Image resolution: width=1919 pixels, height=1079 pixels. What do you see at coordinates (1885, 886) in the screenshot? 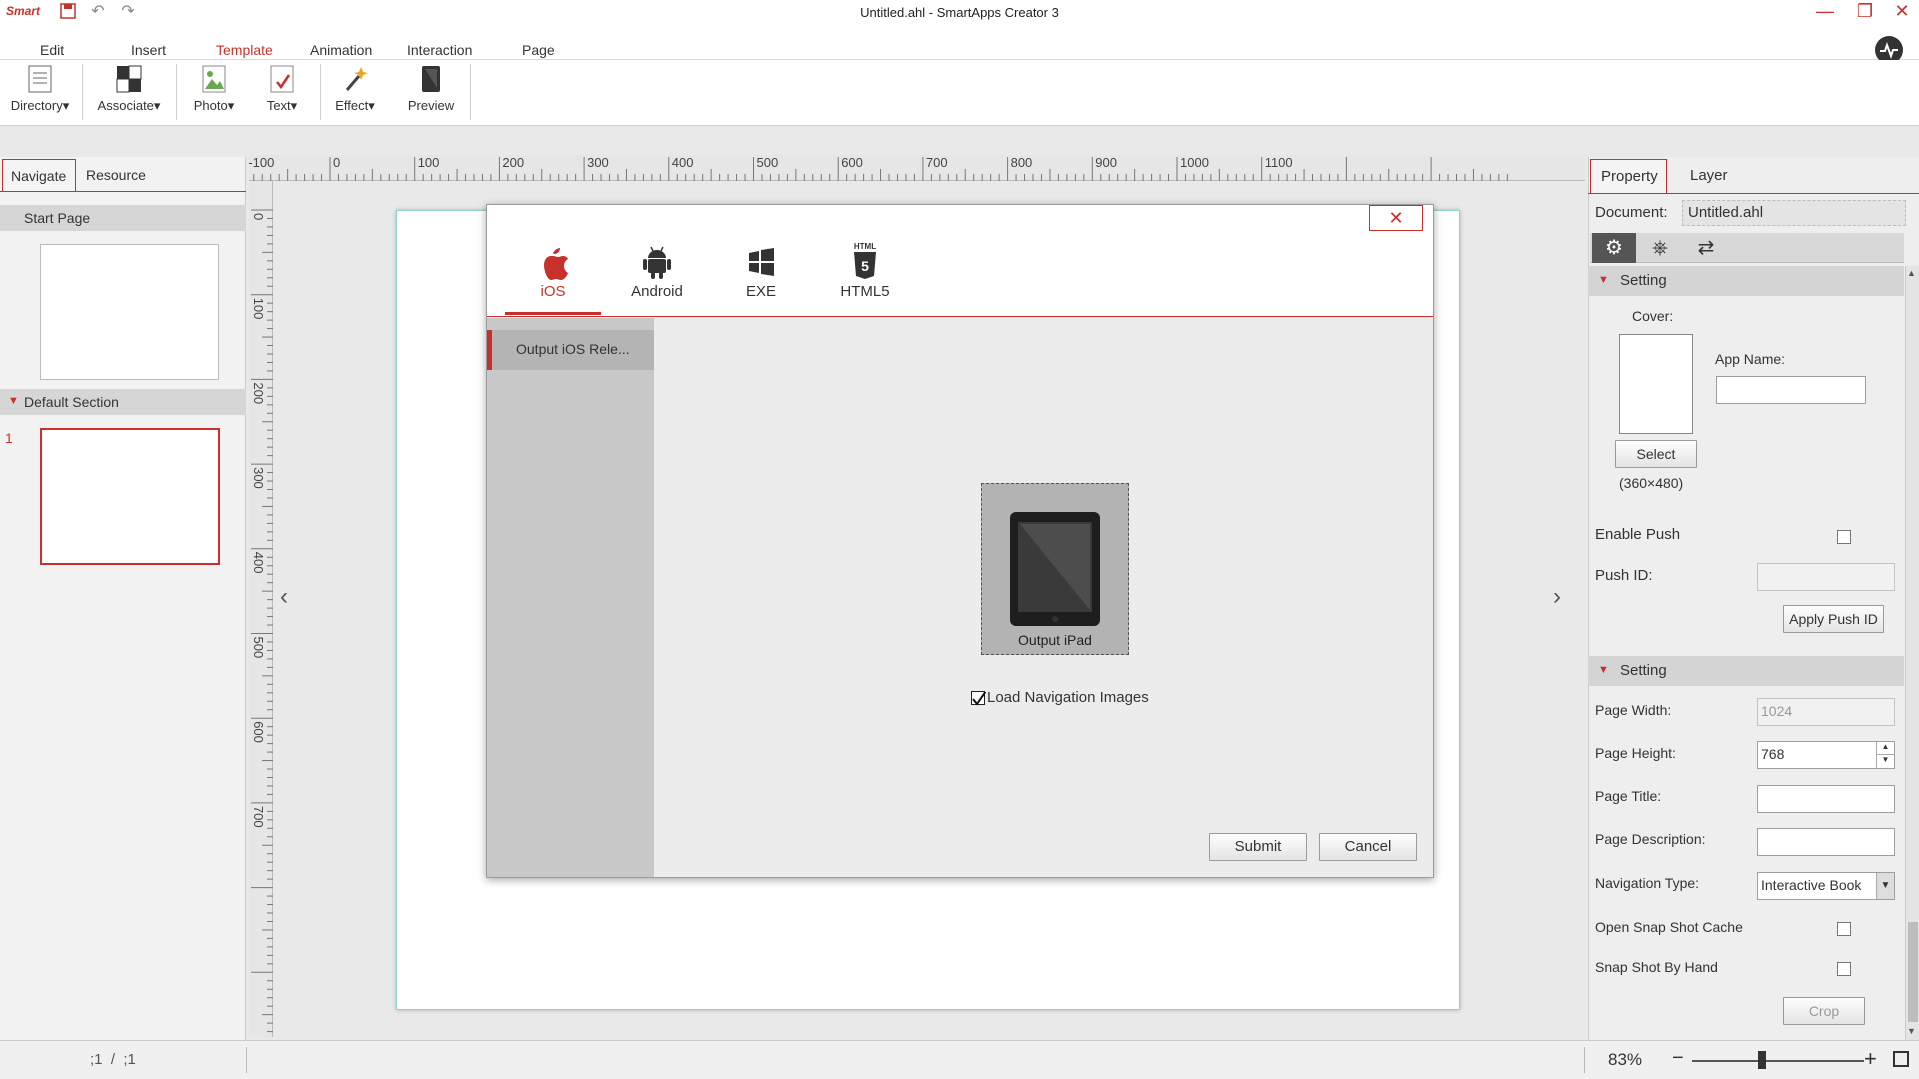
I see `chevron-down-icon: ▼` at bounding box center [1885, 886].